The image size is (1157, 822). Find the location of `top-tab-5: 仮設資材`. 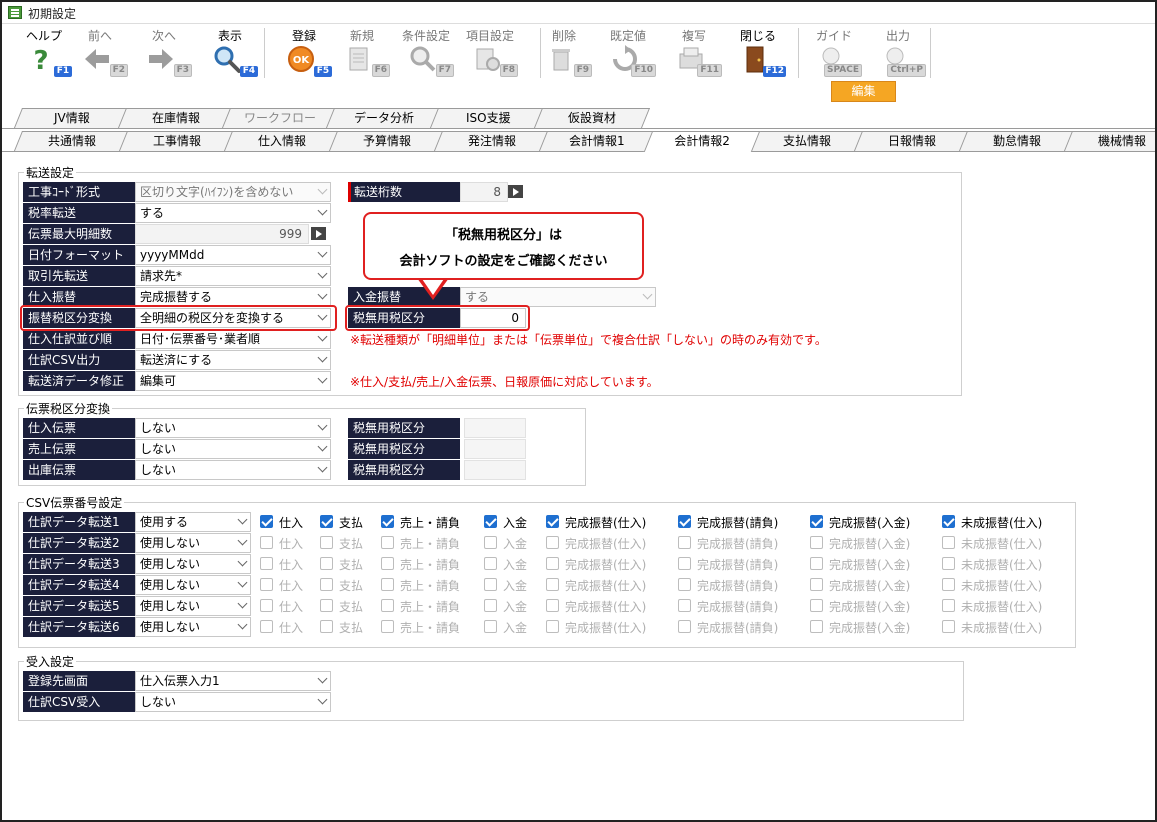

top-tab-5: 仮設資材 is located at coordinates (592, 118).